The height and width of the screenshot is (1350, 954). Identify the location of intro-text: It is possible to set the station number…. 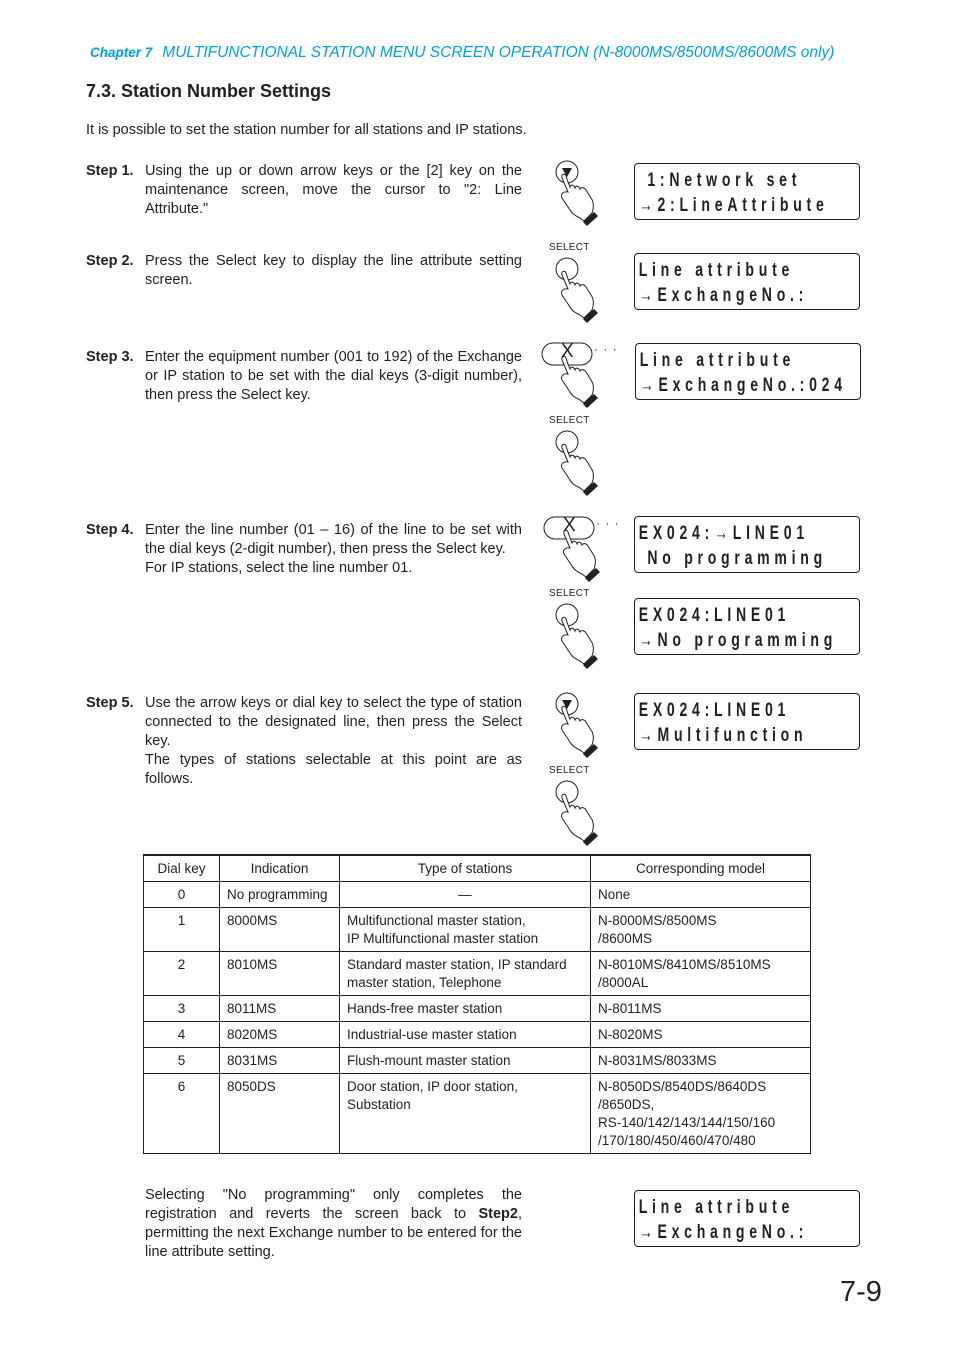
(306, 130).